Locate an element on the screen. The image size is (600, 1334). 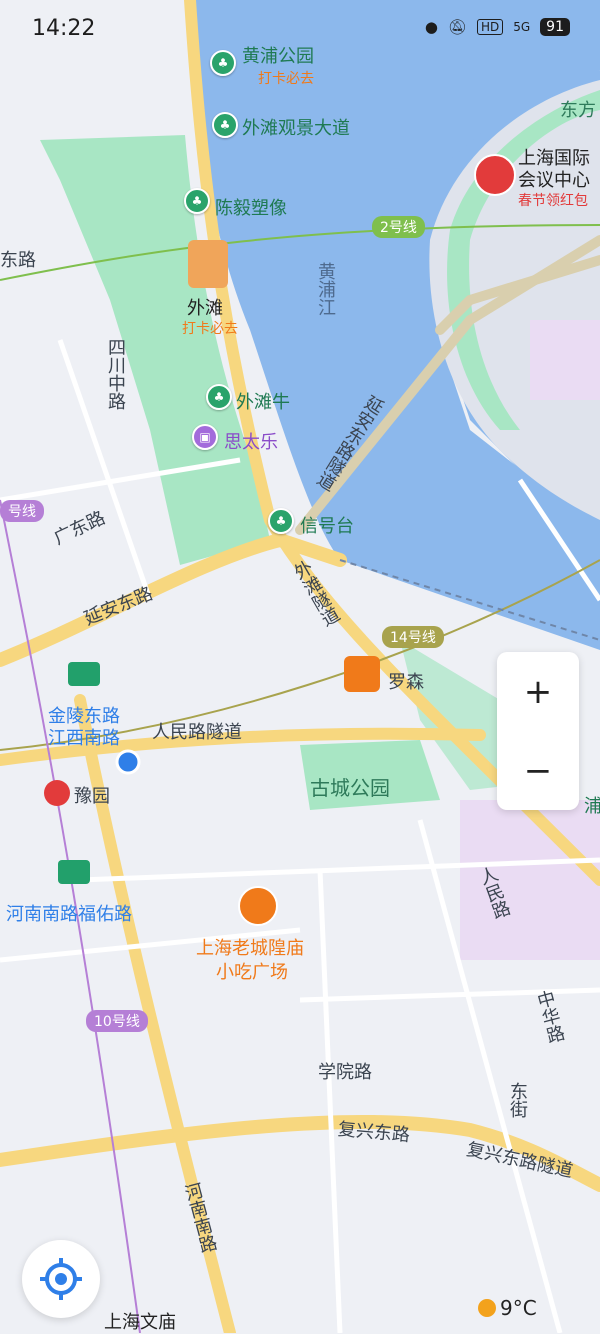
road-label-dongjie: 东街 is located at coordinates (517, 1100).